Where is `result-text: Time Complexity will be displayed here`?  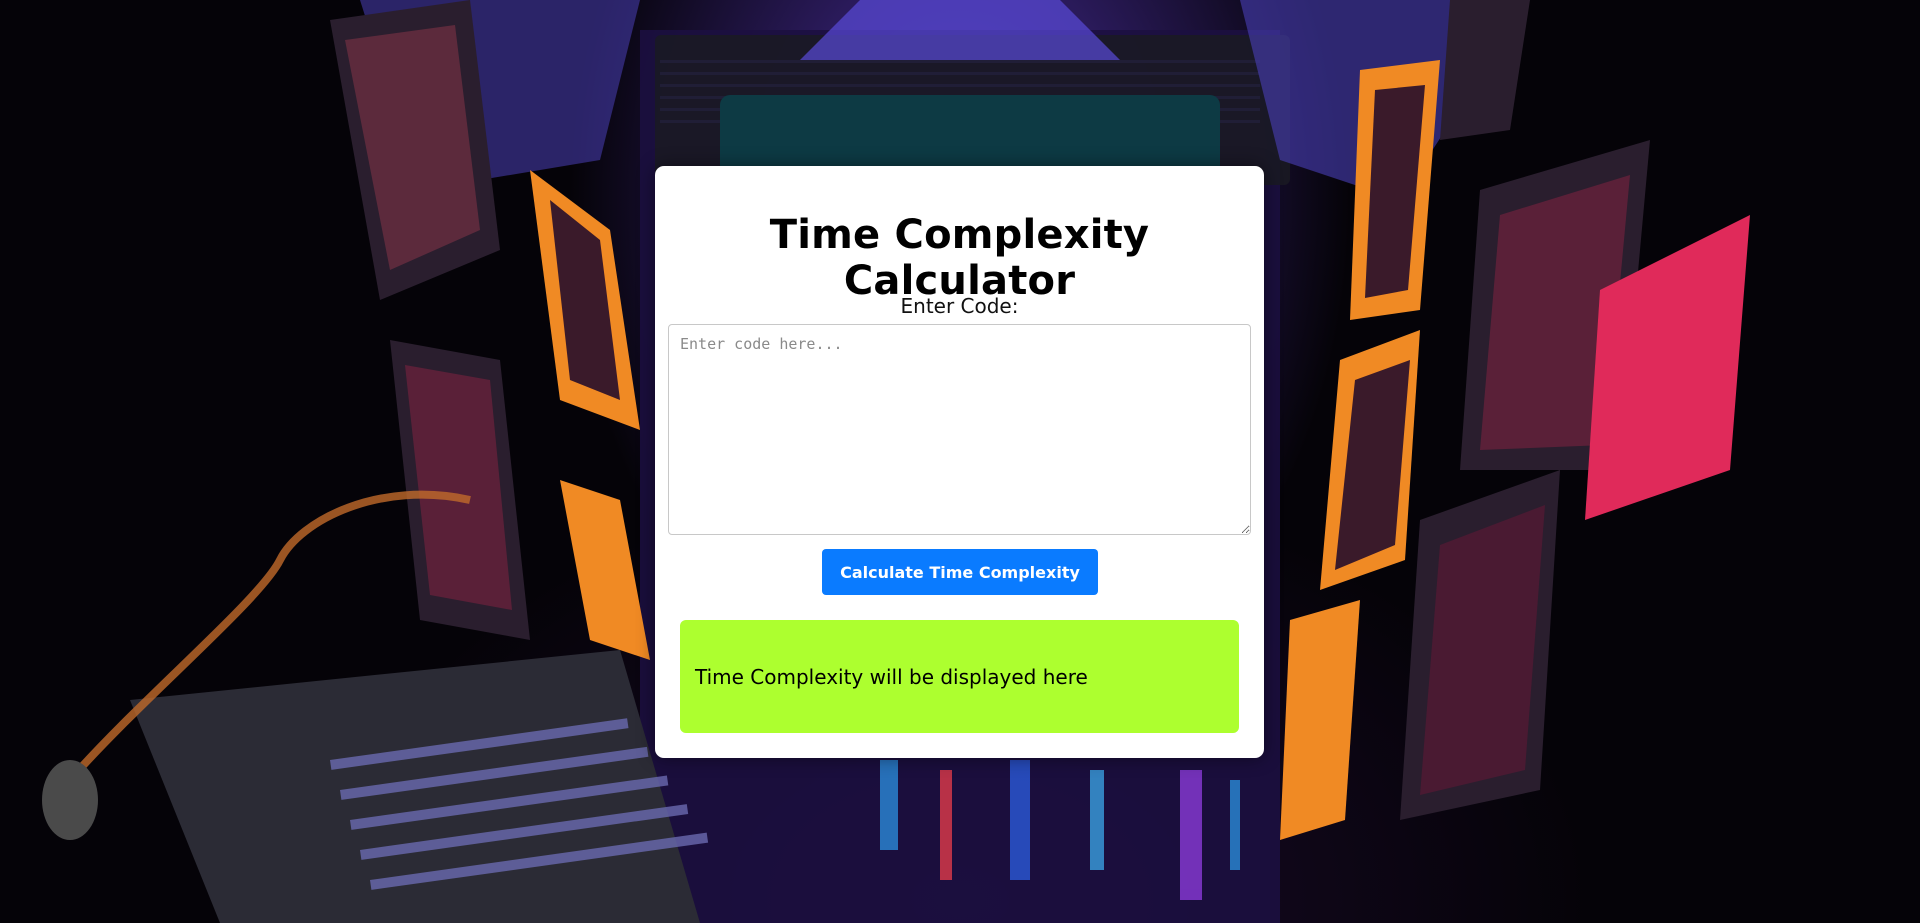
result-text: Time Complexity will be displayed here is located at coordinates (891, 676).